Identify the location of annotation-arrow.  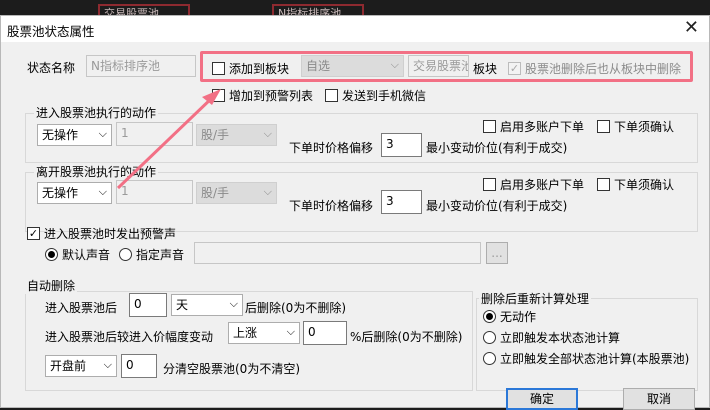
(168, 139).